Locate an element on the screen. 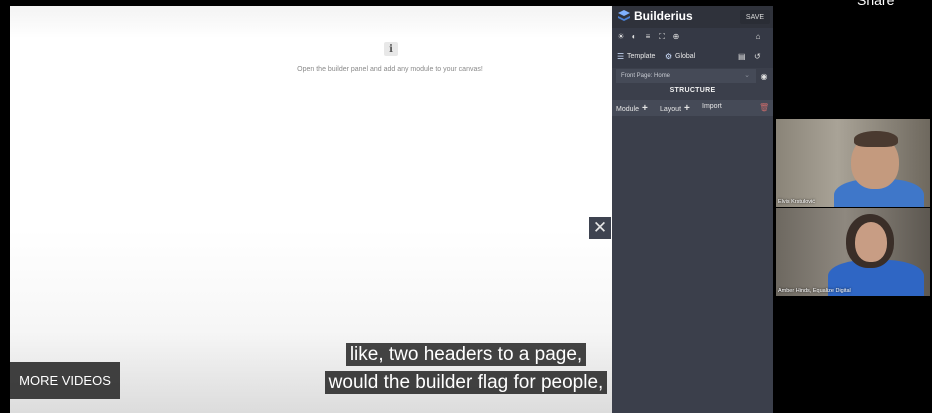 The width and height of the screenshot is (932, 413). contrast-icon: ◐ is located at coordinates (634, 36).